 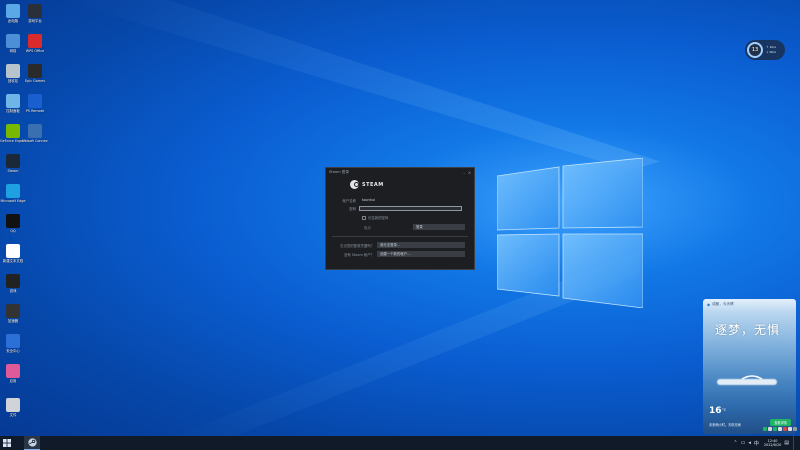 I want to click on nvidia-icon, so click(x=13, y=131).